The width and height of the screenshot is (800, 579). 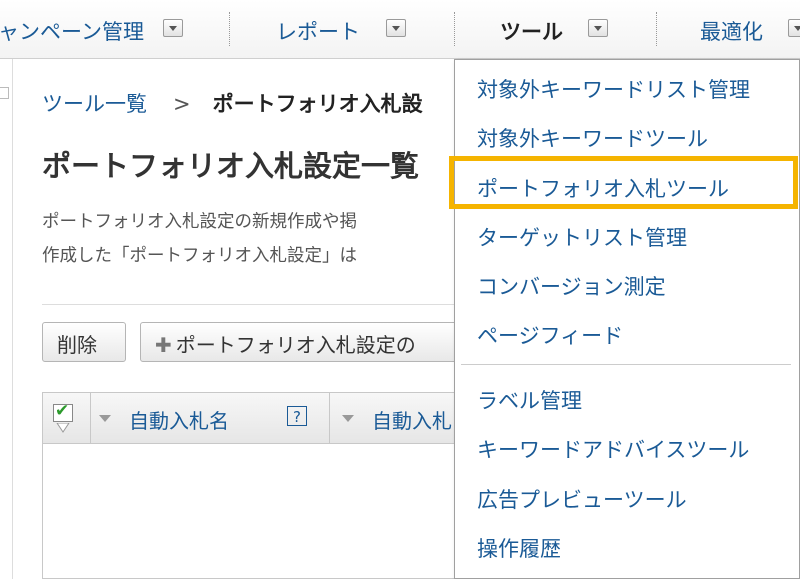 I want to click on menu-item-negative-keyword-list: 対象外キーワードリスト管理, so click(x=613, y=89).